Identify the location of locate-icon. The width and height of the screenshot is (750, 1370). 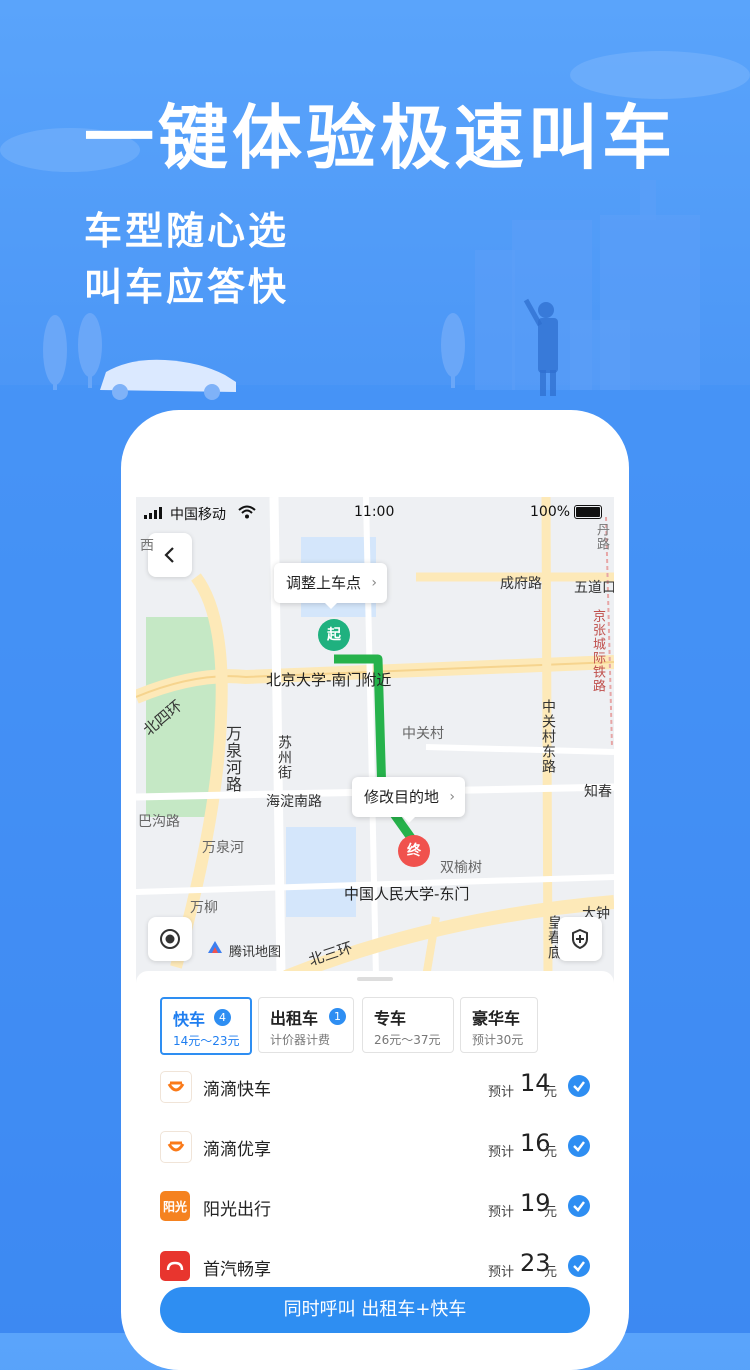
(170, 939).